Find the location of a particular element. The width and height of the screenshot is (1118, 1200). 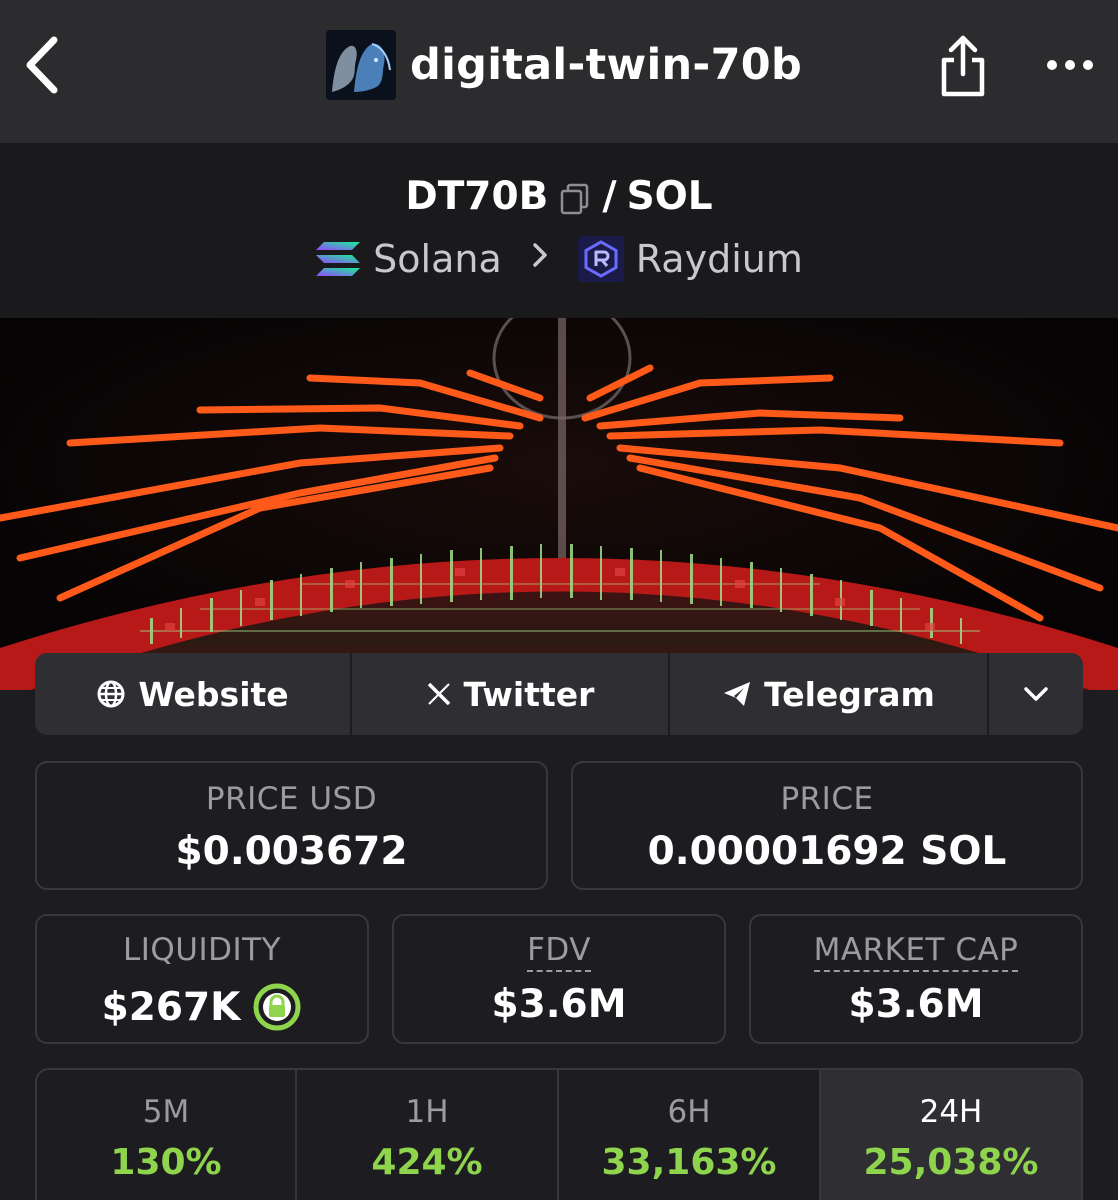

lock-icon is located at coordinates (277, 1007).